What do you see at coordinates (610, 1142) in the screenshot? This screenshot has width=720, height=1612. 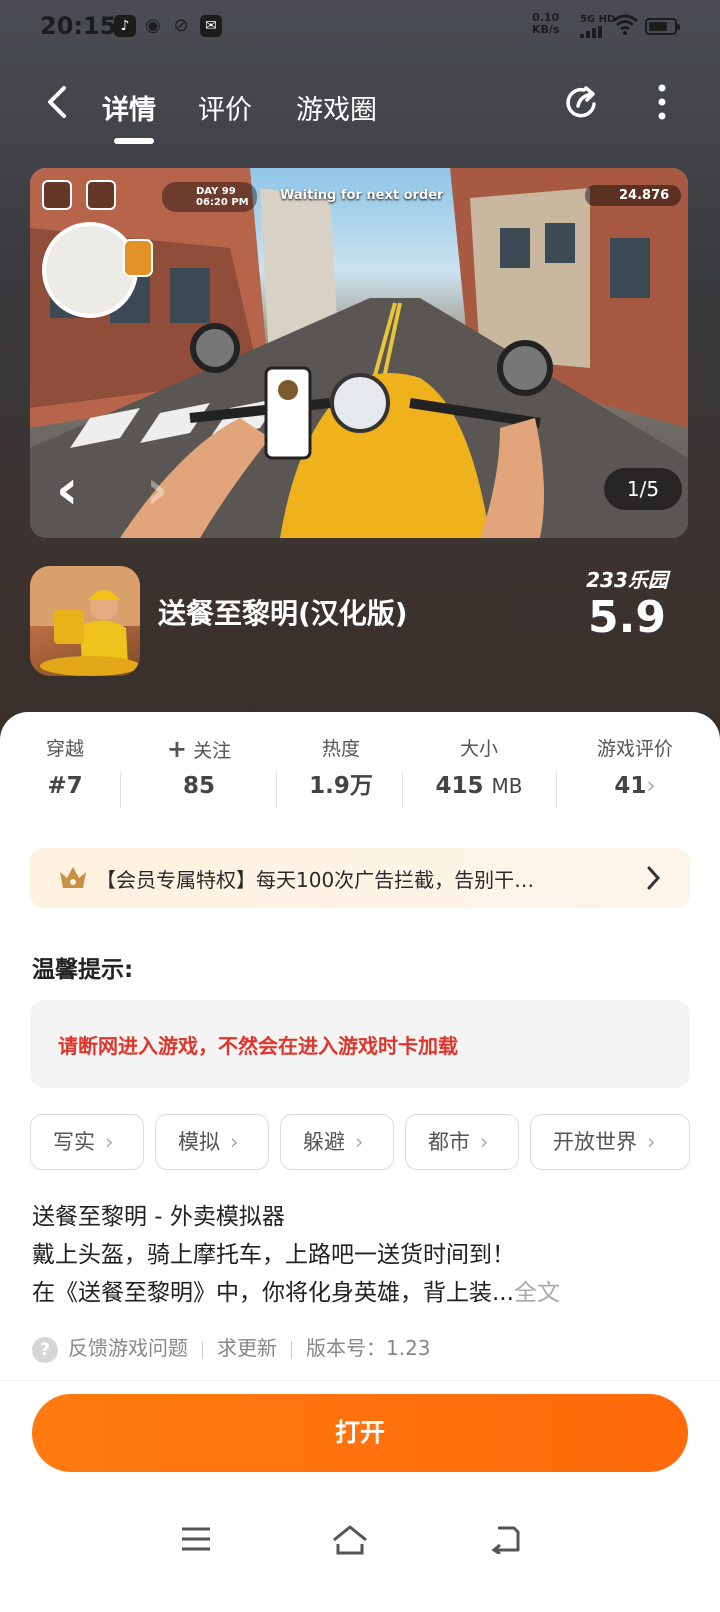 I see `tag-open-world: 开放世界 ›` at bounding box center [610, 1142].